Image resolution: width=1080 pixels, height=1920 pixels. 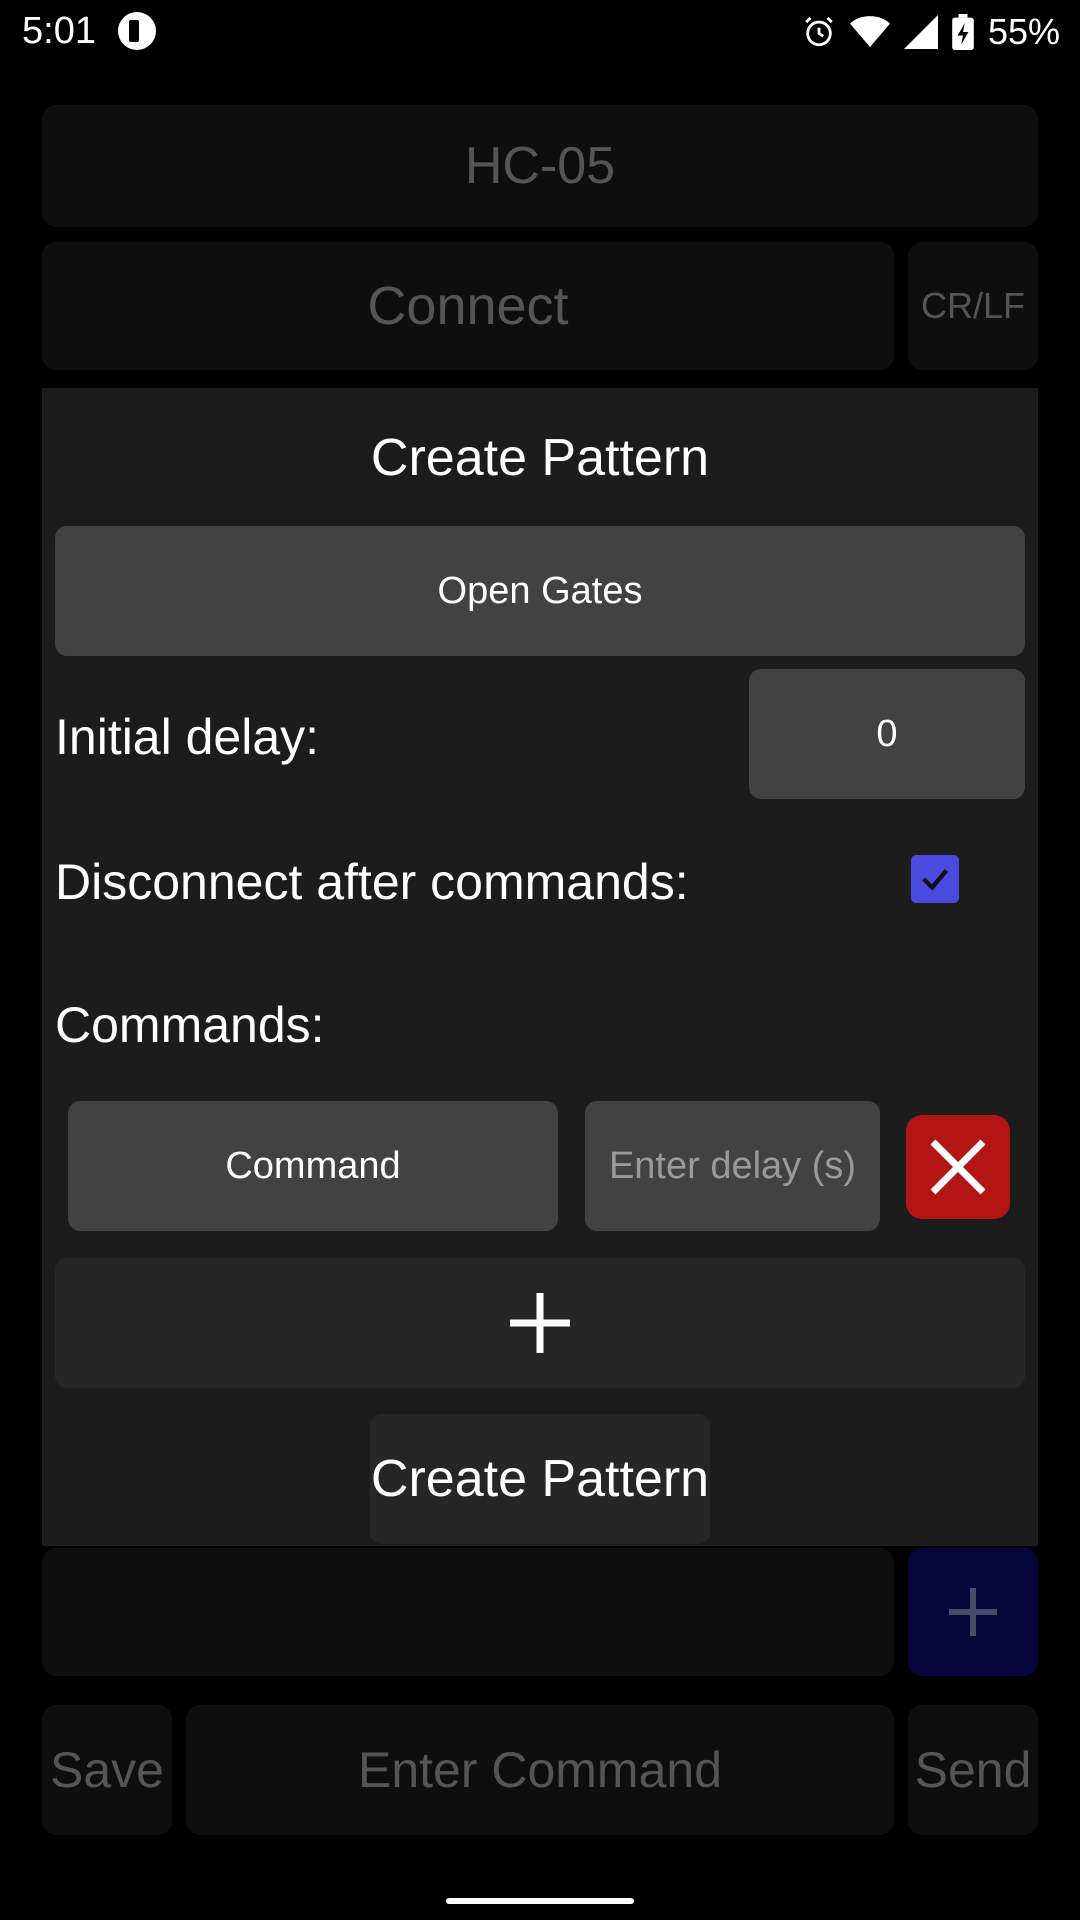 I want to click on command-input: Enter Command, so click(x=540, y=1770).